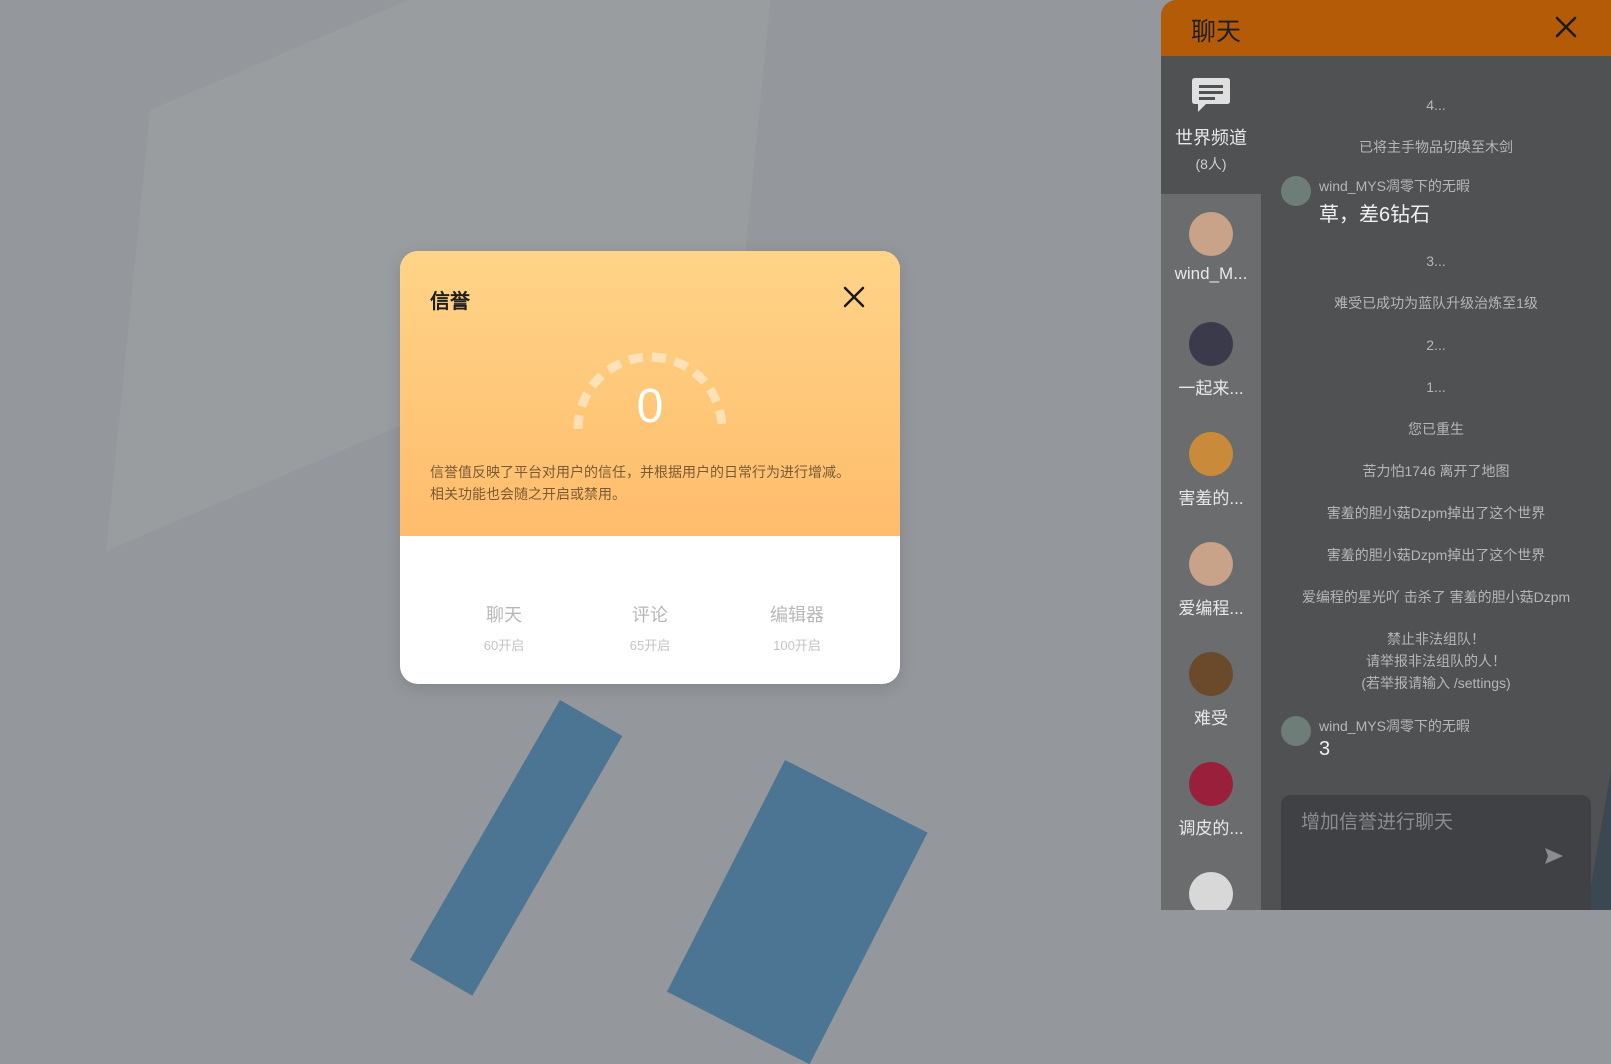 The height and width of the screenshot is (1064, 1611). What do you see at coordinates (504, 645) in the screenshot?
I see `feature-requirement: 60开启` at bounding box center [504, 645].